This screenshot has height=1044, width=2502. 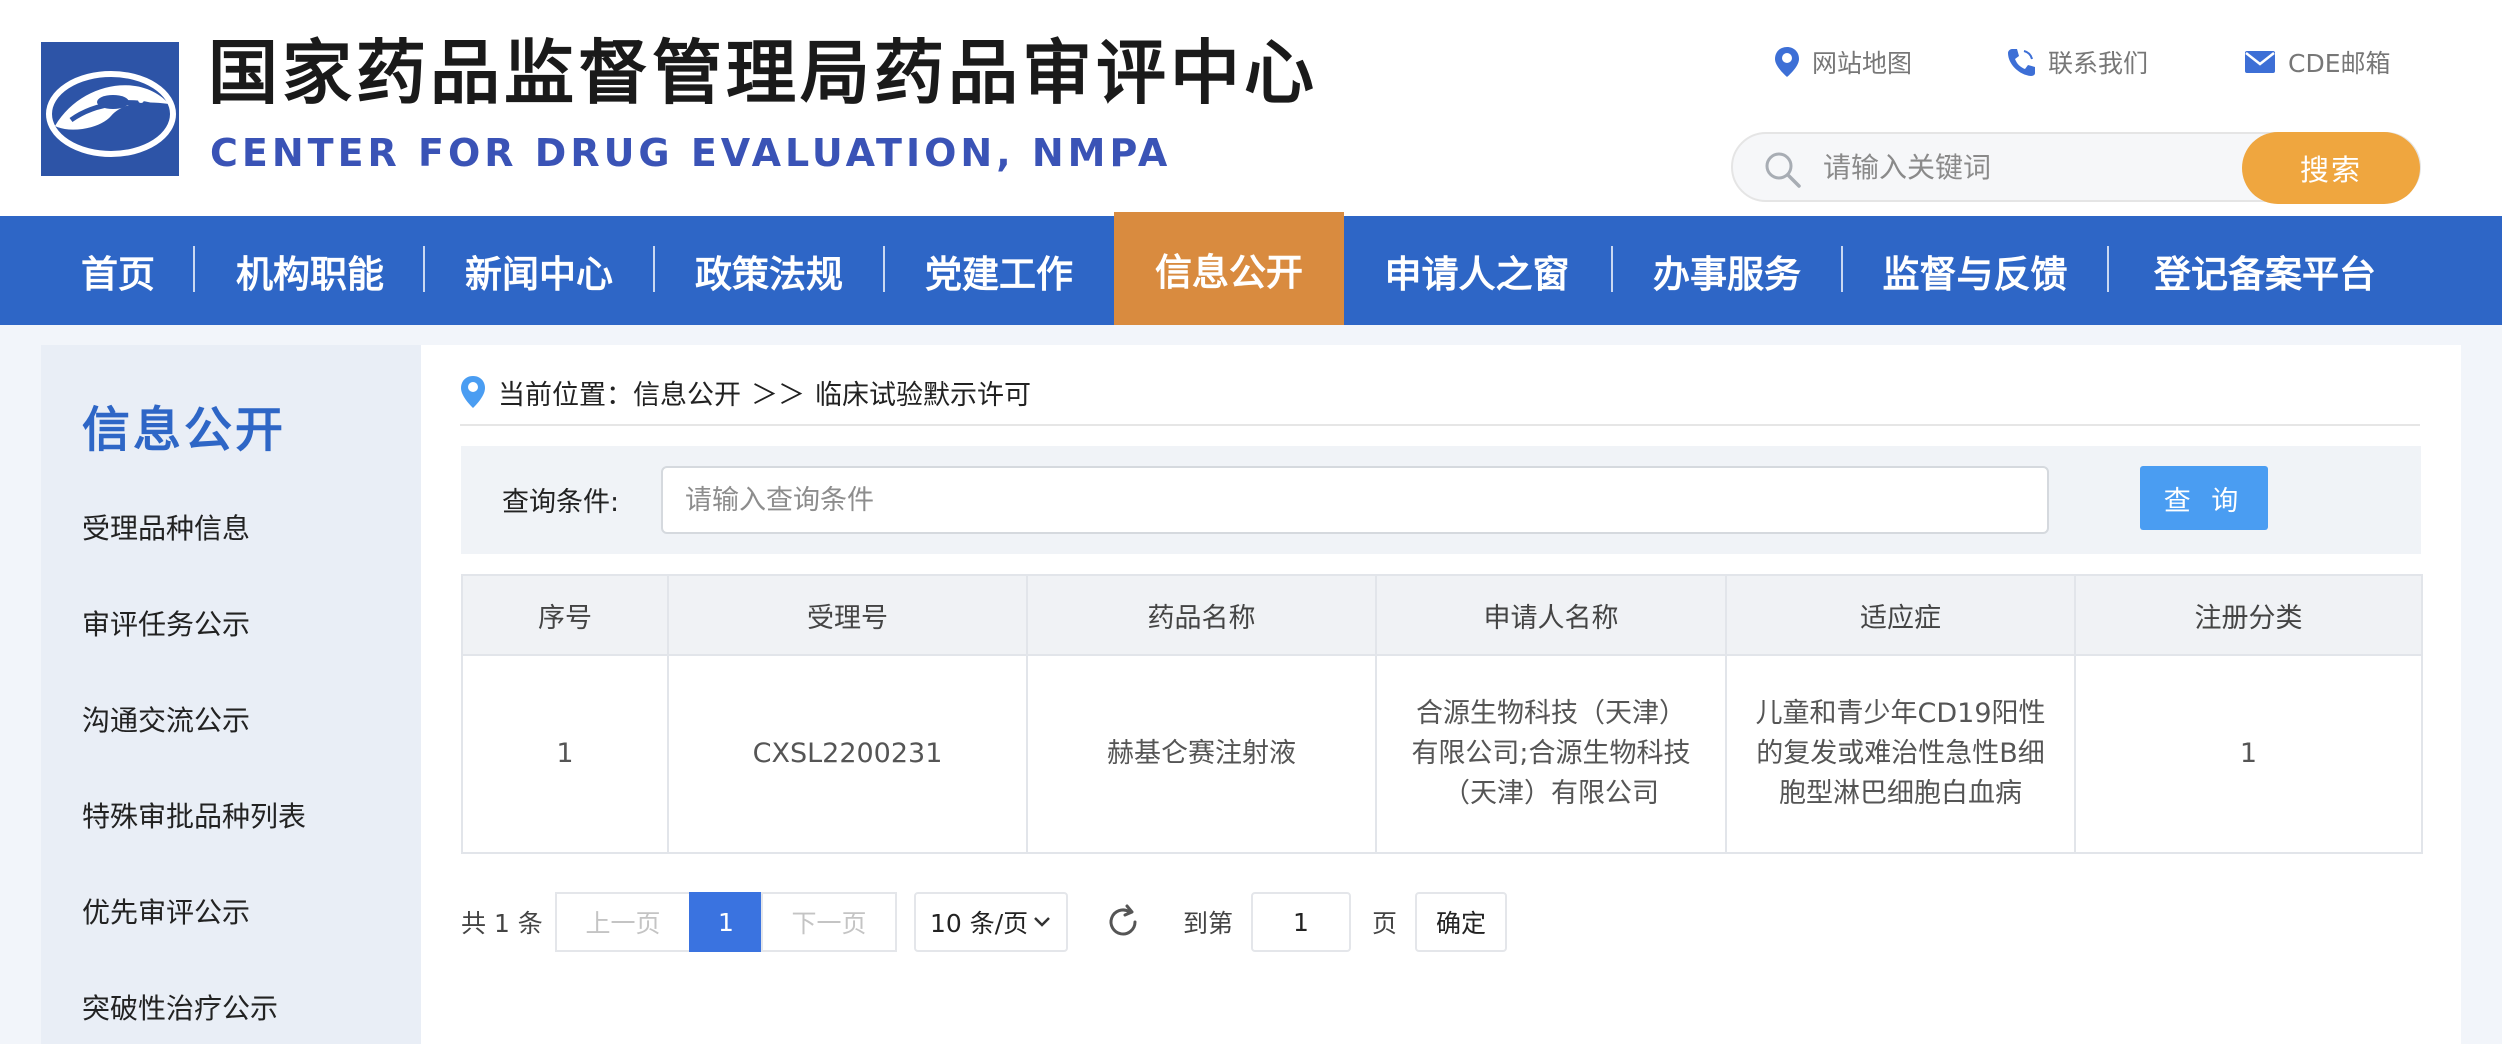 What do you see at coordinates (687, 392) in the screenshot?
I see `breadcrumb-section: 信息公开` at bounding box center [687, 392].